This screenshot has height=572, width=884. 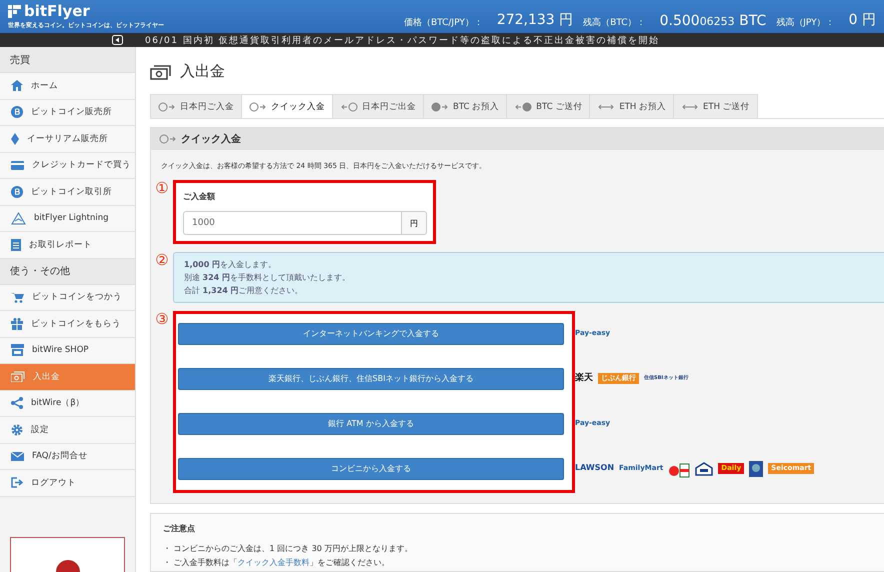 I want to click on sidebar-item: FAQ/お問合せ, so click(x=67, y=457).